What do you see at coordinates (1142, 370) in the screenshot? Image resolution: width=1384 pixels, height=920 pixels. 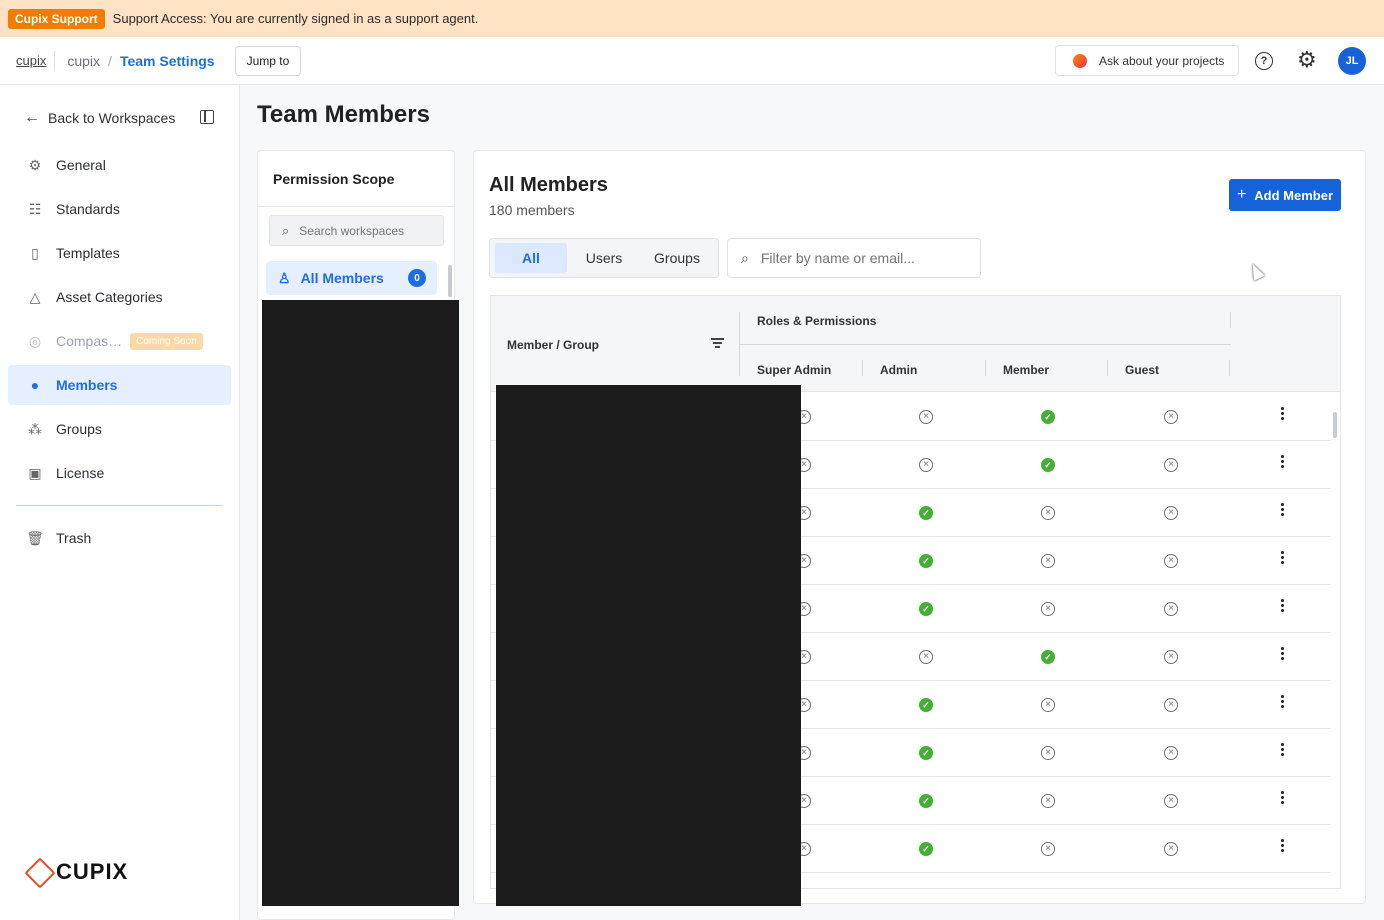 I see `column-guest: Guest` at bounding box center [1142, 370].